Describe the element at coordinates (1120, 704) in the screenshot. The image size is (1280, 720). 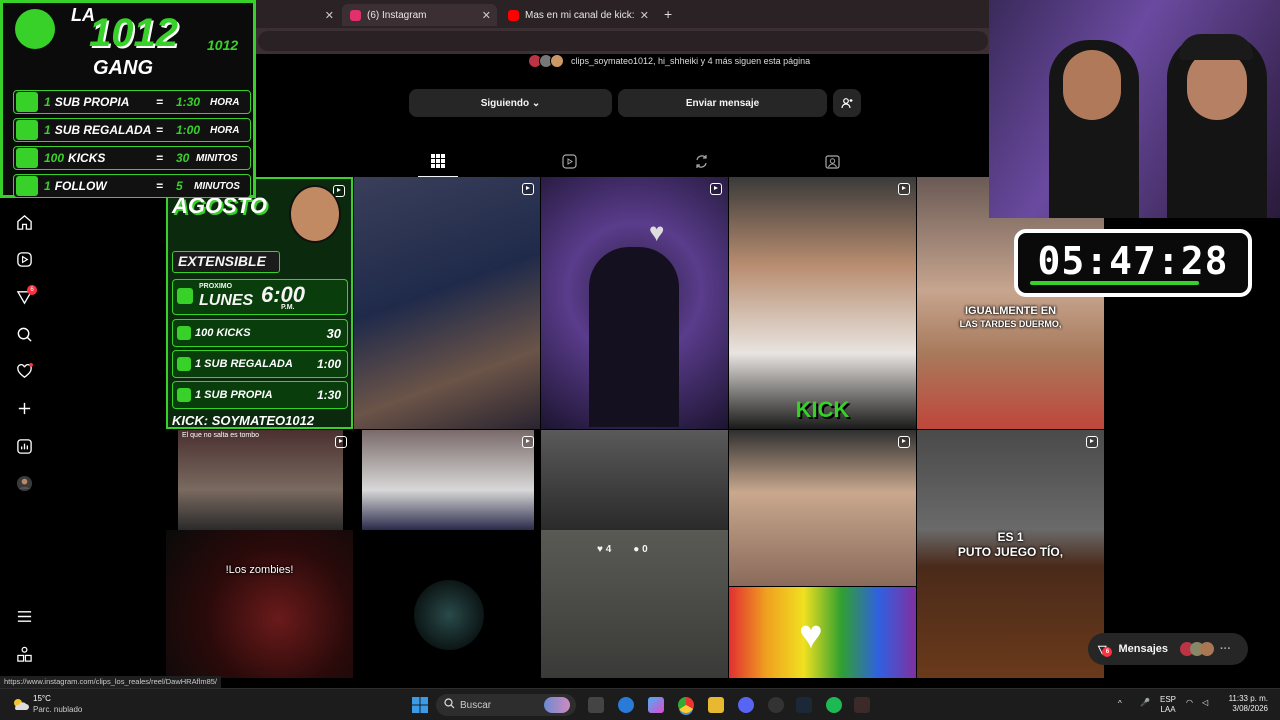
I see `chevron-up-icon: ^` at that location.